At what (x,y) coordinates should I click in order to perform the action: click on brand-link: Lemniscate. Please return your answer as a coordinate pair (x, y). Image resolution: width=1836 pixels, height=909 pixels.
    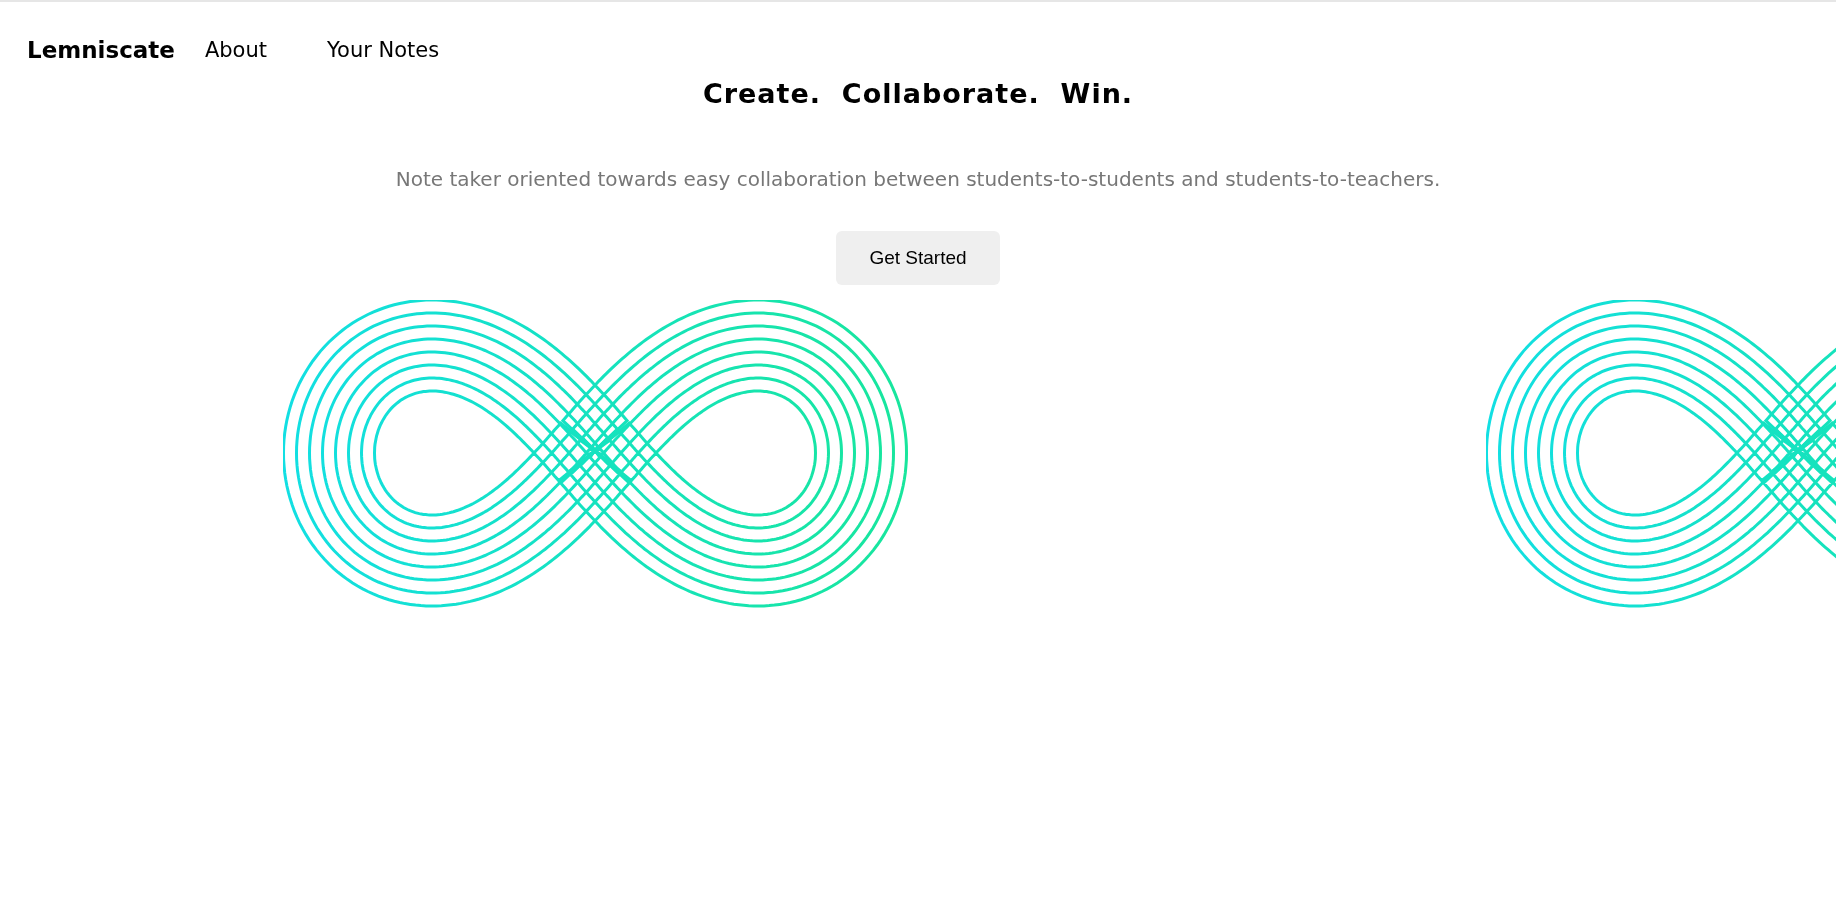
    Looking at the image, I should click on (101, 50).